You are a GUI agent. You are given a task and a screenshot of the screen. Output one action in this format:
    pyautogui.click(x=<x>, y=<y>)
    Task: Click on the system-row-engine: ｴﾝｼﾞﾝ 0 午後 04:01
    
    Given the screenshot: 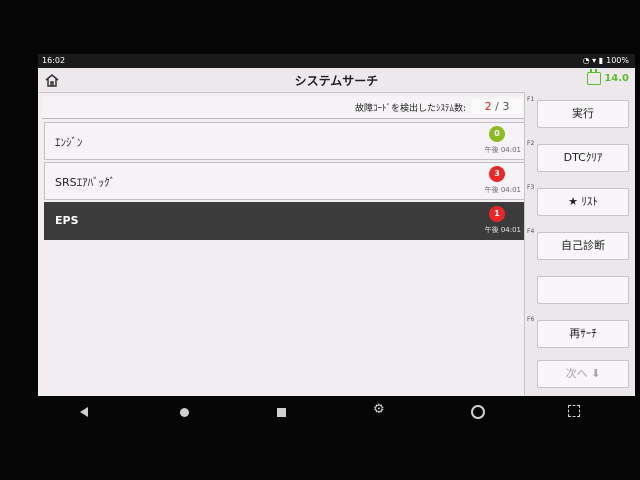 What is the action you would take?
    pyautogui.click(x=285, y=141)
    